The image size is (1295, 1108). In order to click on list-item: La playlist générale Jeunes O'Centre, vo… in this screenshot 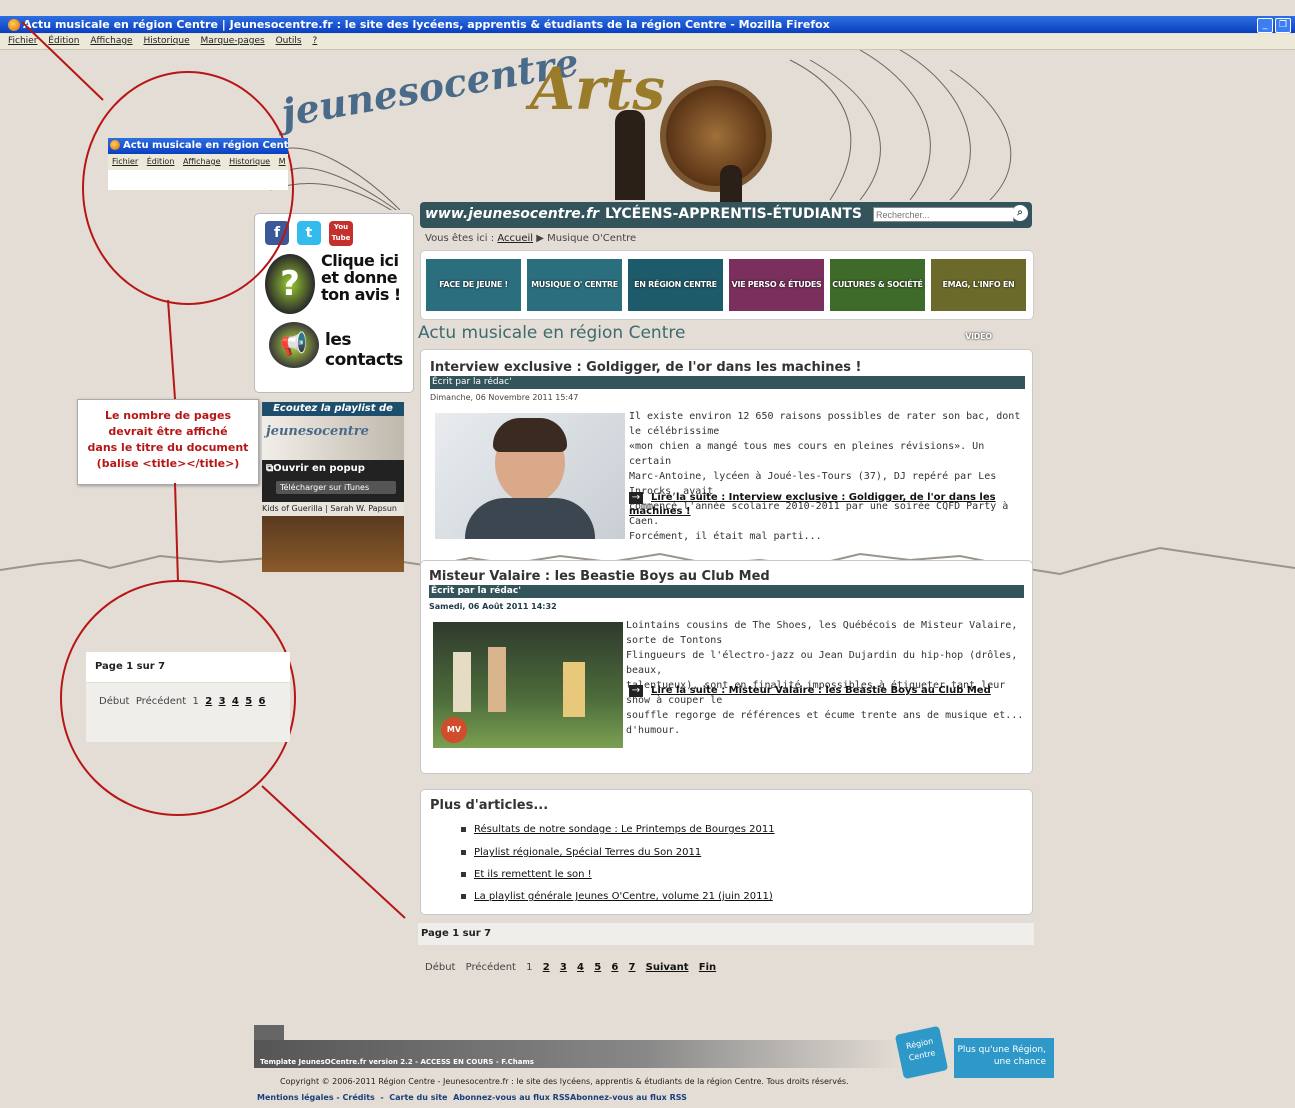, I will do `click(617, 896)`.